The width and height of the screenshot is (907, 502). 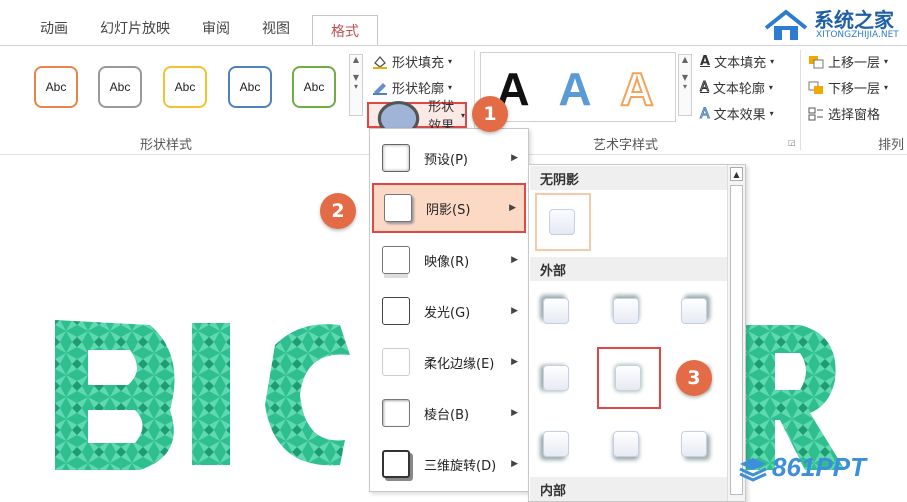 What do you see at coordinates (396, 158) in the screenshot?
I see `preset-thumb-icon` at bounding box center [396, 158].